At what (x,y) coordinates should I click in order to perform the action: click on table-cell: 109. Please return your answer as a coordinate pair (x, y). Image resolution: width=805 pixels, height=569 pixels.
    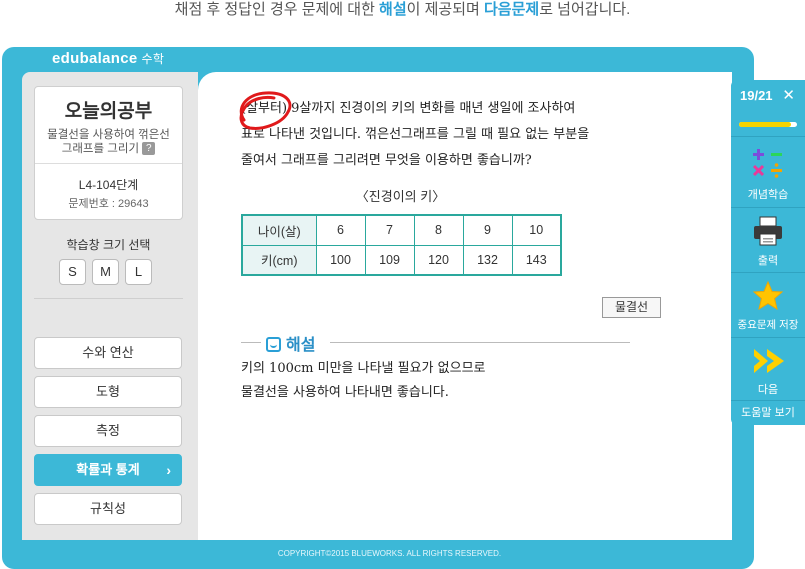
    Looking at the image, I should click on (389, 260).